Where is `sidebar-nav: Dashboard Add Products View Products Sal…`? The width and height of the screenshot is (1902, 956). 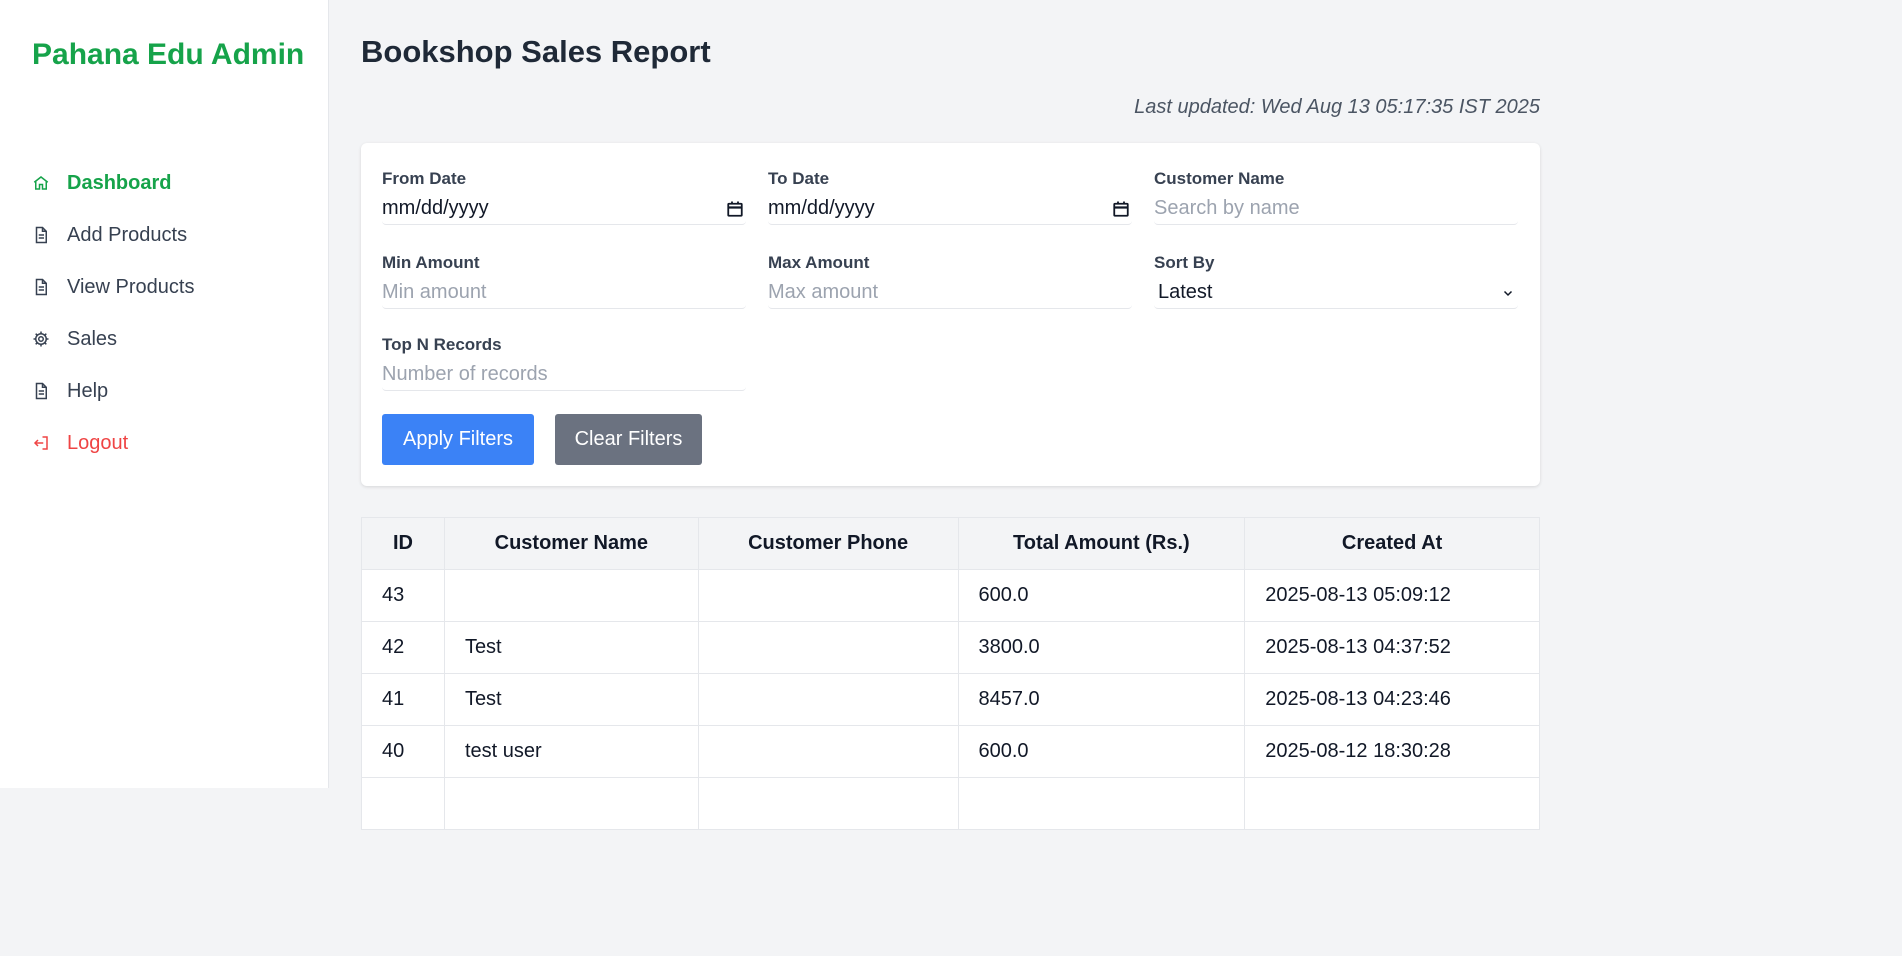 sidebar-nav: Dashboard Add Products View Products Sal… is located at coordinates (172, 313).